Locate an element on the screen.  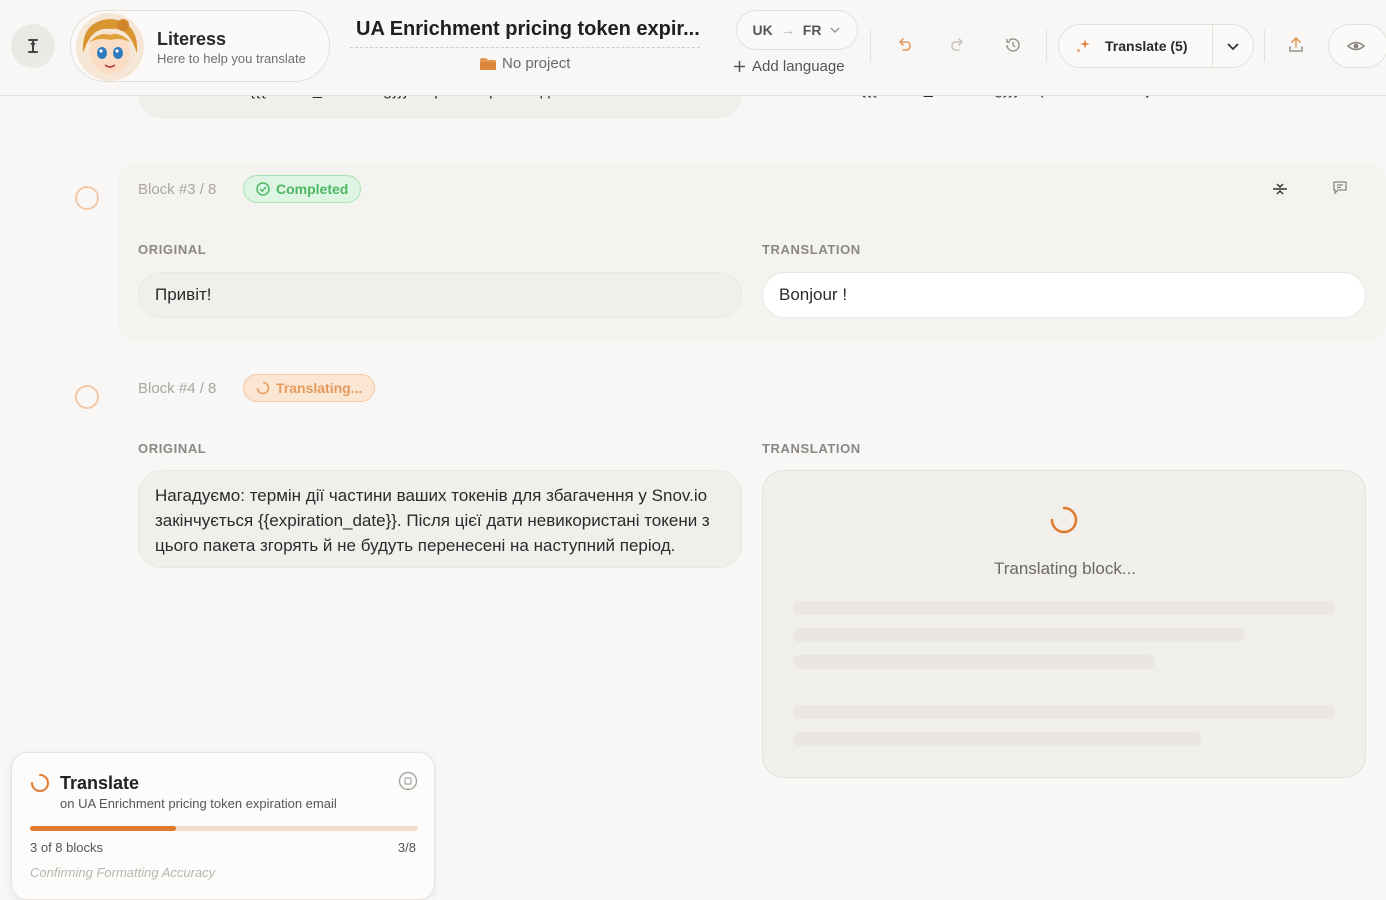
translate-button-group: Translate (5) is located at coordinates (1156, 46).